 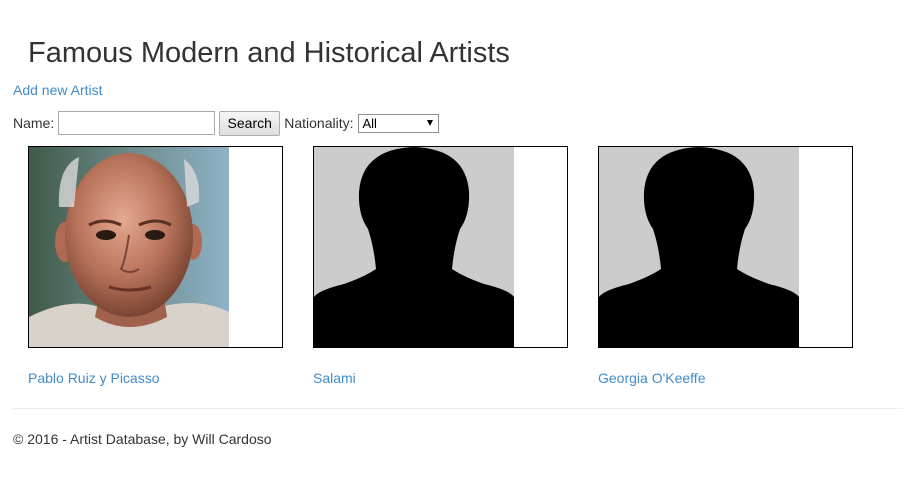 What do you see at coordinates (58, 90) in the screenshot?
I see `add-artist-link: Add new Artist` at bounding box center [58, 90].